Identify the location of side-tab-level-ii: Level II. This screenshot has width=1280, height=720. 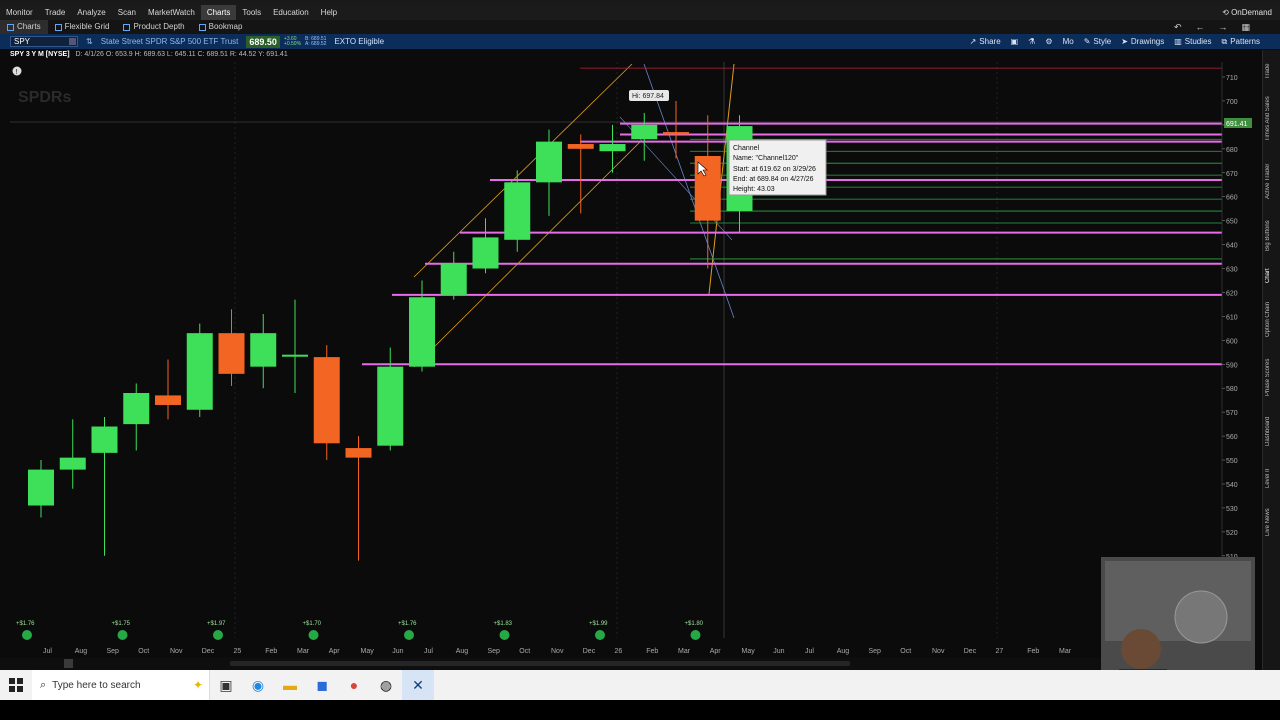
(1272, 478).